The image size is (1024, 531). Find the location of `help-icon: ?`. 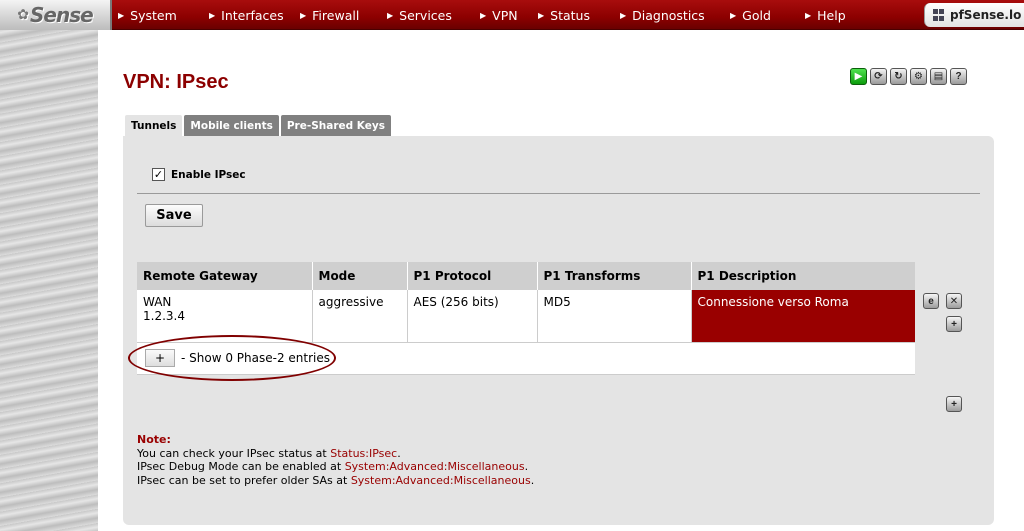

help-icon: ? is located at coordinates (958, 76).